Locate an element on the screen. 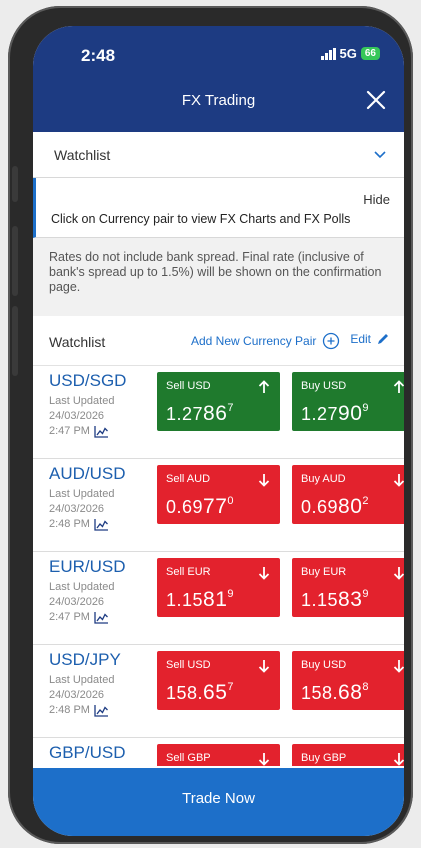 This screenshot has height=848, width=421. sell-rate-label: Sell AUD is located at coordinates (188, 479).